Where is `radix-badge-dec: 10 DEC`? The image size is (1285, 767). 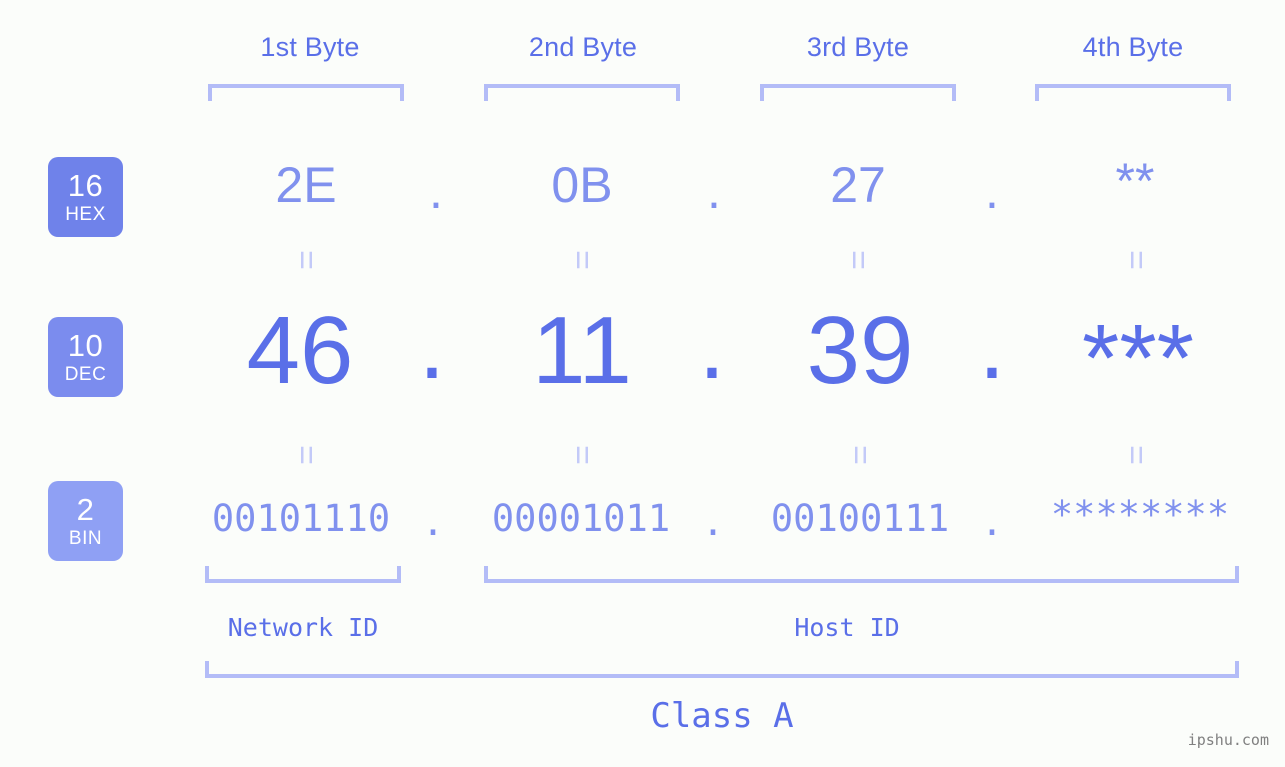
radix-badge-dec: 10 DEC is located at coordinates (85, 357).